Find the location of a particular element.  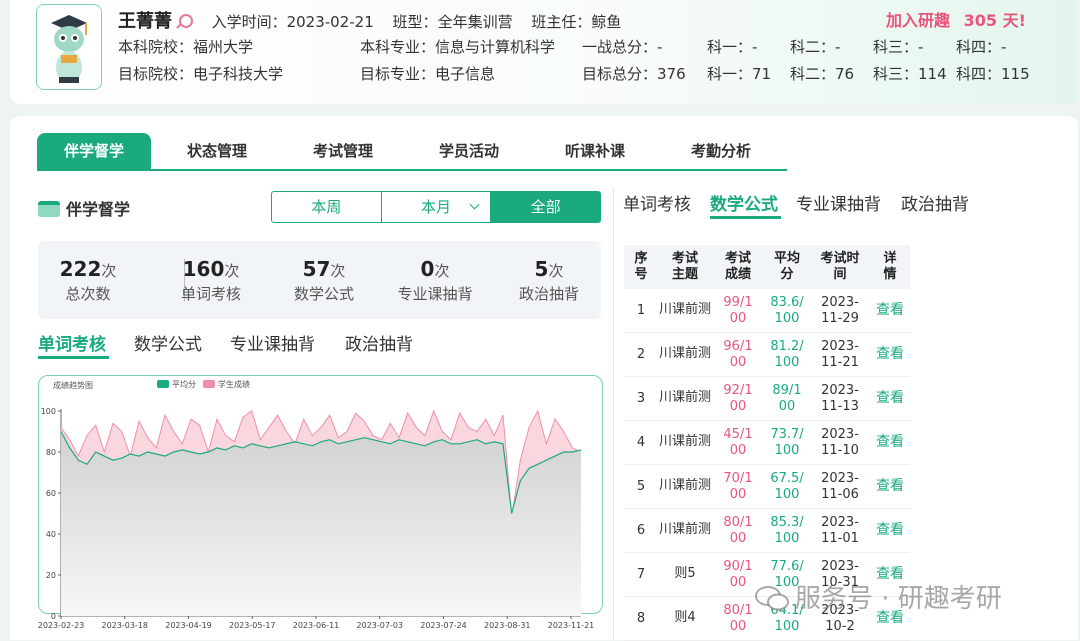

period-selector: 本周 本月 全部 is located at coordinates (436, 207).